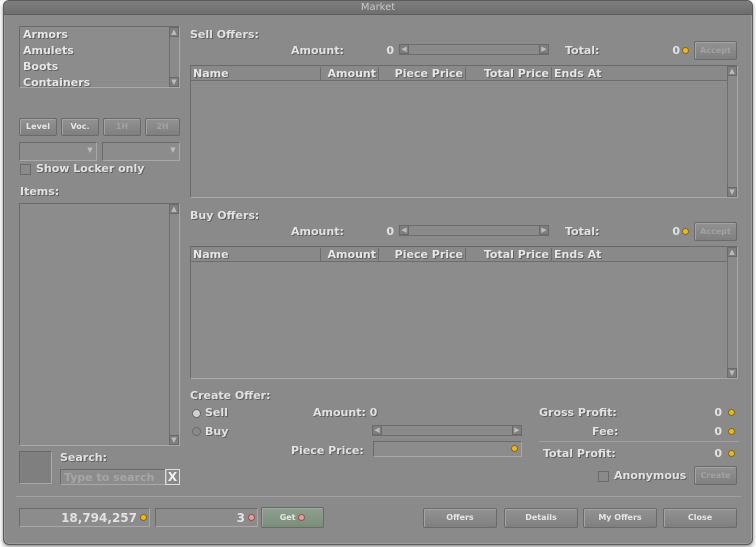  I want to click on buy-amount-value: 0, so click(390, 231).